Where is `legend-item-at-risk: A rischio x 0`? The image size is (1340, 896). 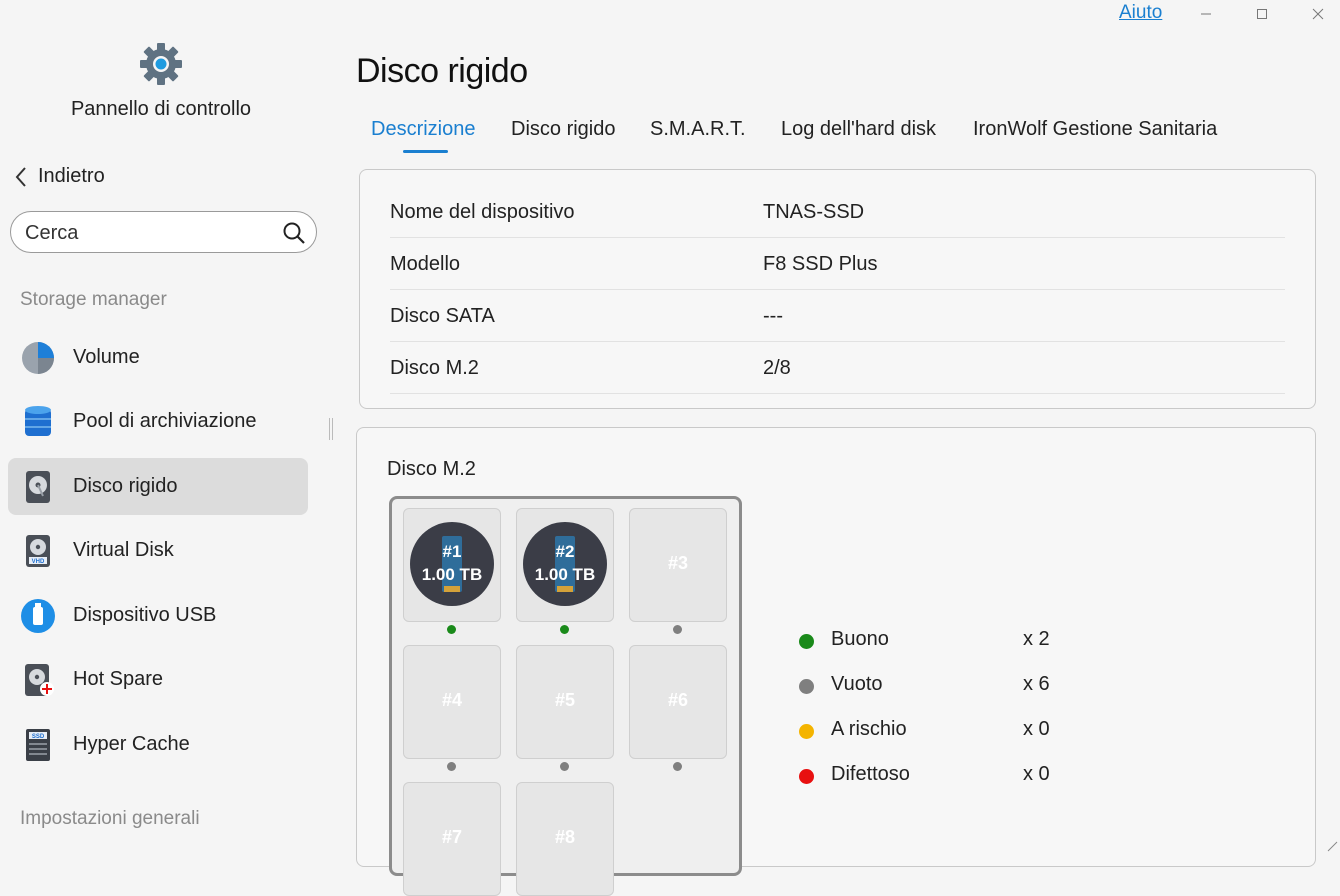 legend-item-at-risk: A rischio x 0 is located at coordinates (949, 733).